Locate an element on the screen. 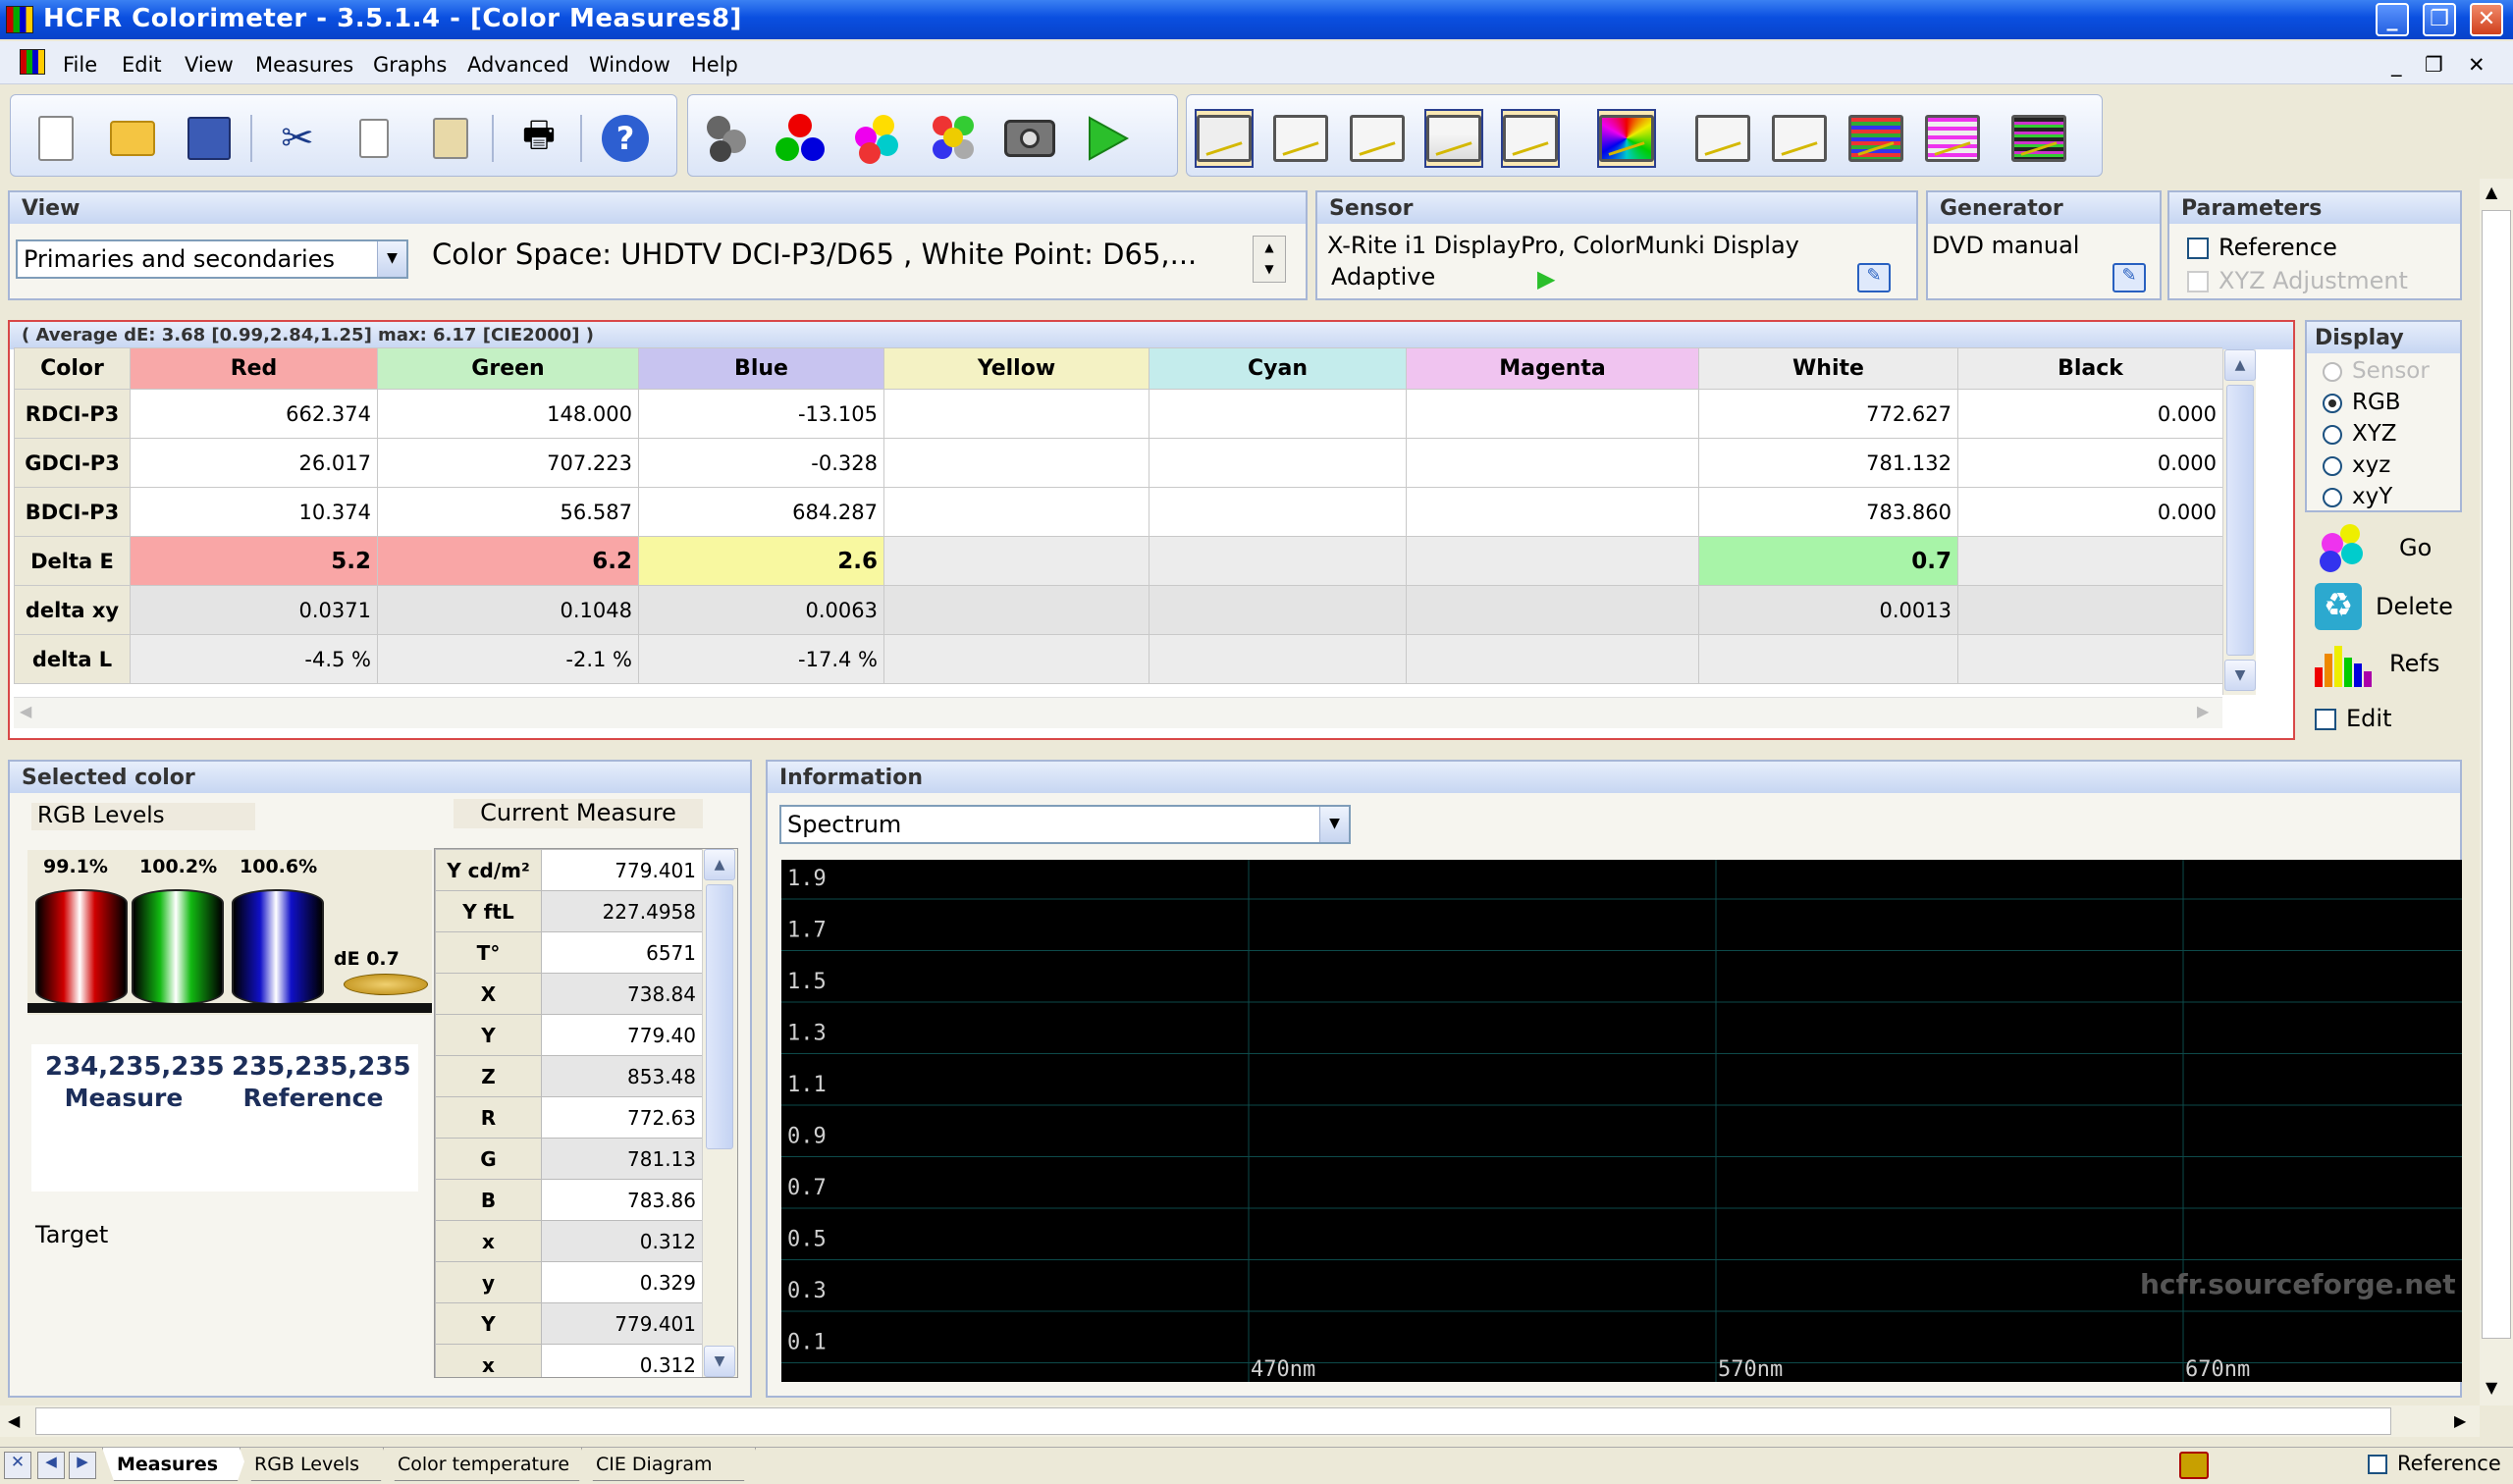  xyz-adjustment-checkbox: XYZ Adjustment is located at coordinates (2298, 280).